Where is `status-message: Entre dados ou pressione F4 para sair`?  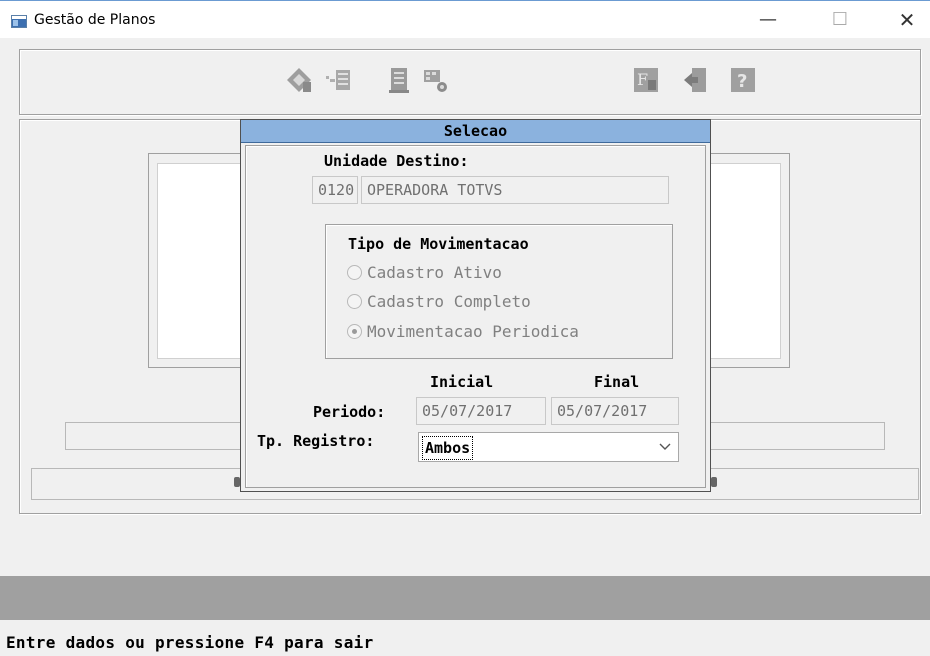
status-message: Entre dados ou pressione F4 para sair is located at coordinates (190, 642).